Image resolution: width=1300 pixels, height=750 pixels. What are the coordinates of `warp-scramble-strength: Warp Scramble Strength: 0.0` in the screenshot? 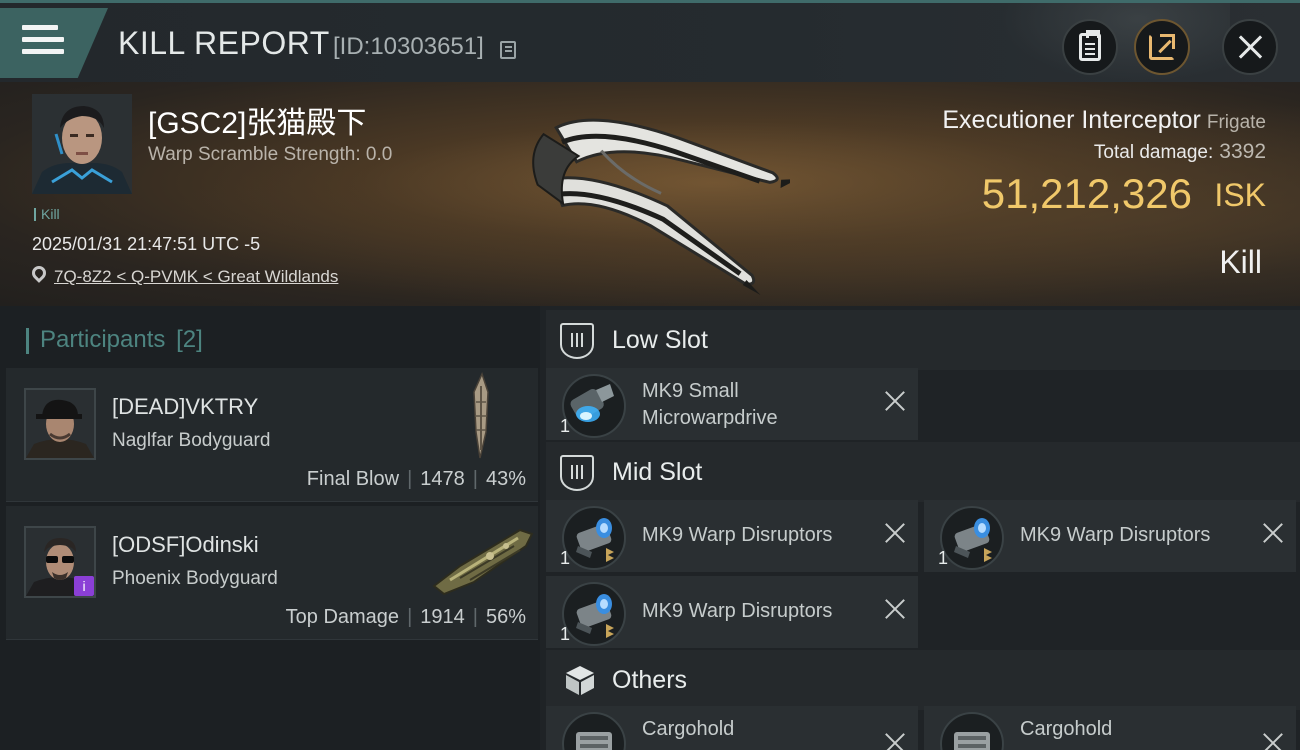 It's located at (270, 154).